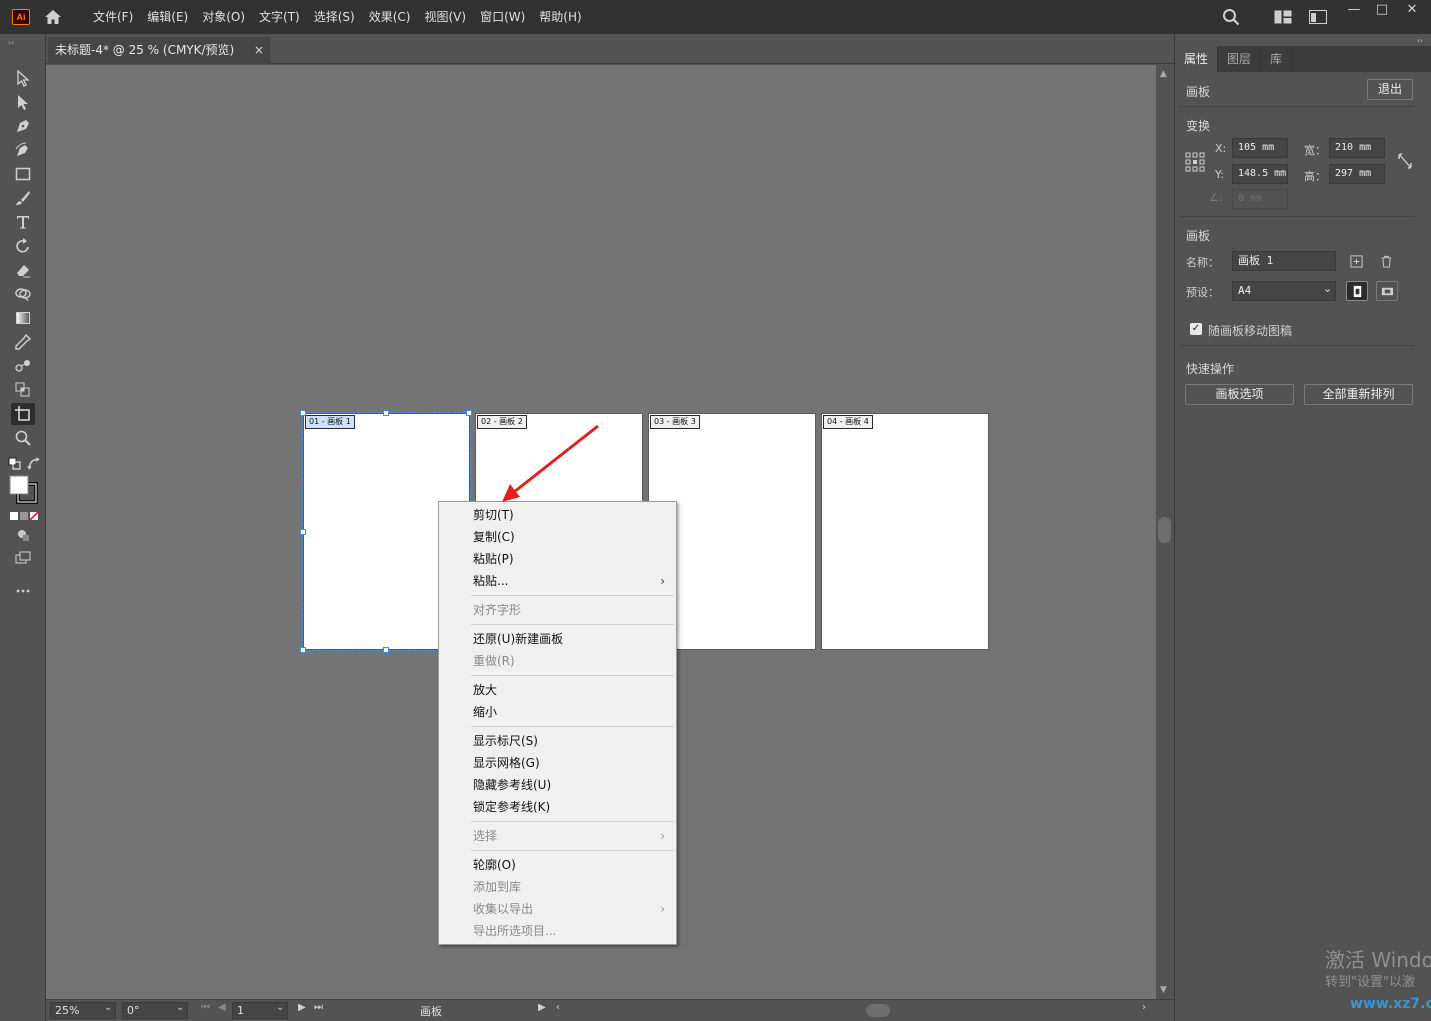 The height and width of the screenshot is (1021, 1431). What do you see at coordinates (1239, 394) in the screenshot?
I see `artboard-options-button: 画板选项` at bounding box center [1239, 394].